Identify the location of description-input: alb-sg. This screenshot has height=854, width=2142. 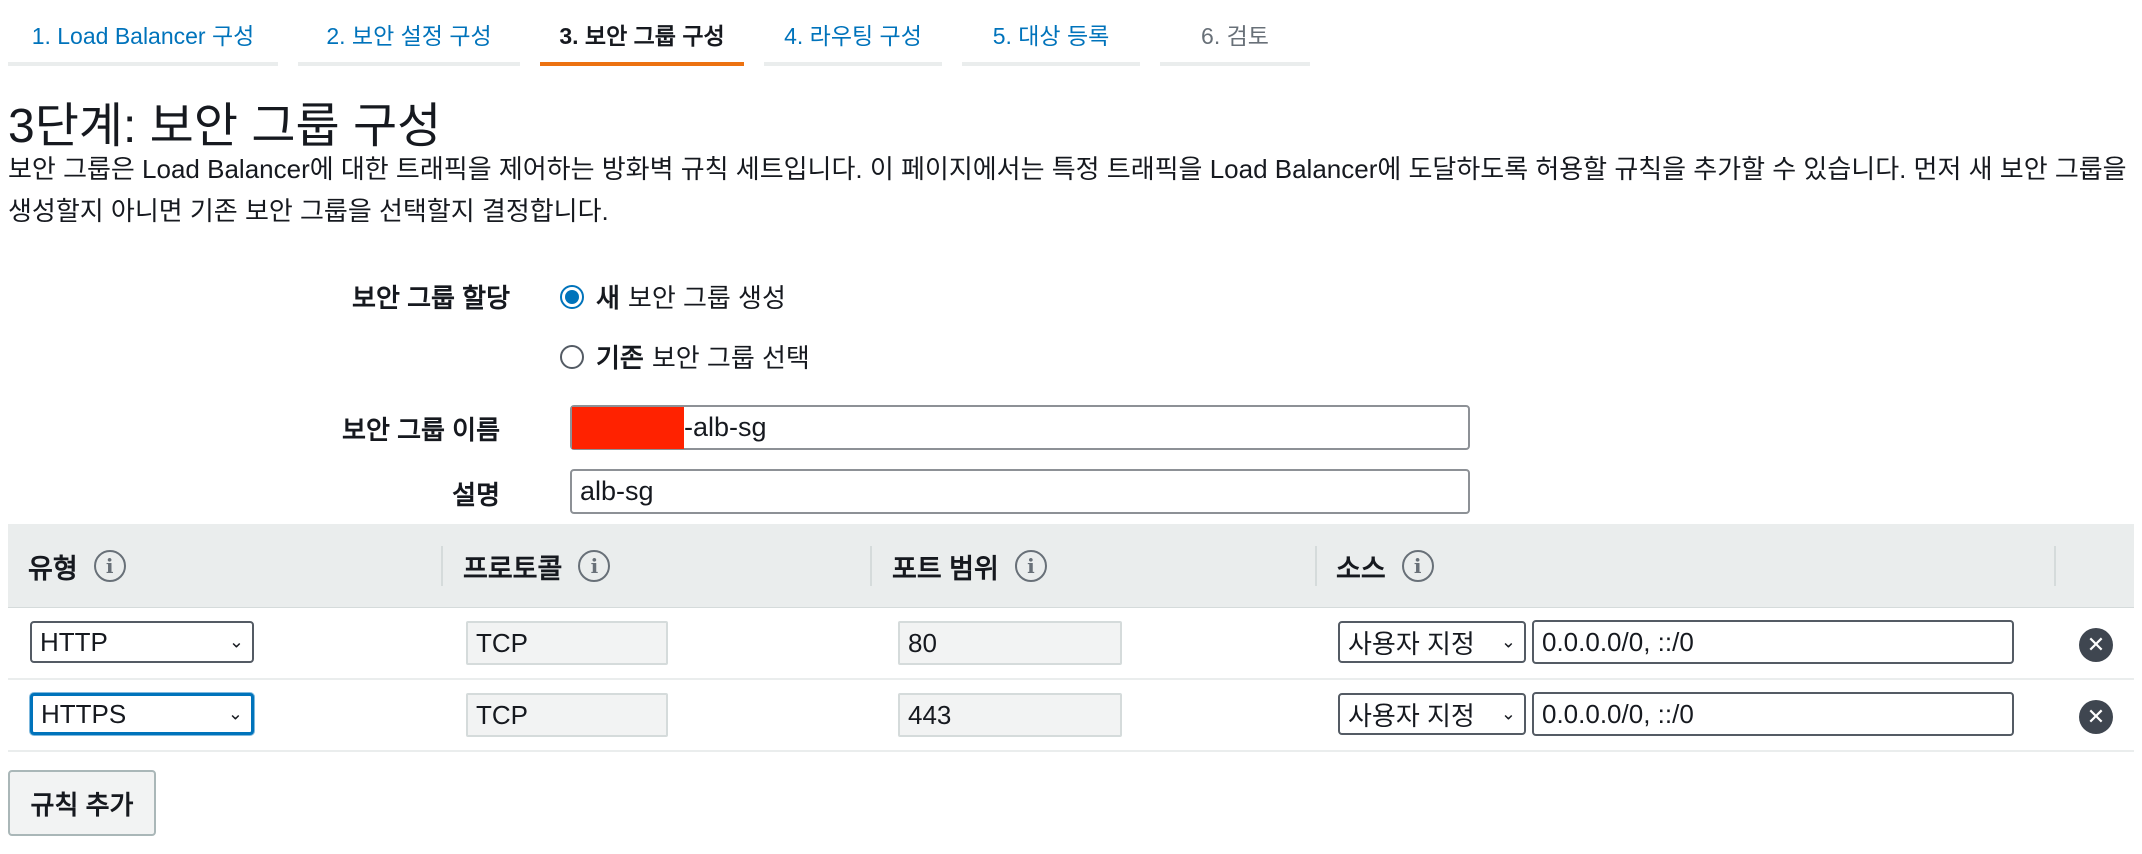
(1020, 491).